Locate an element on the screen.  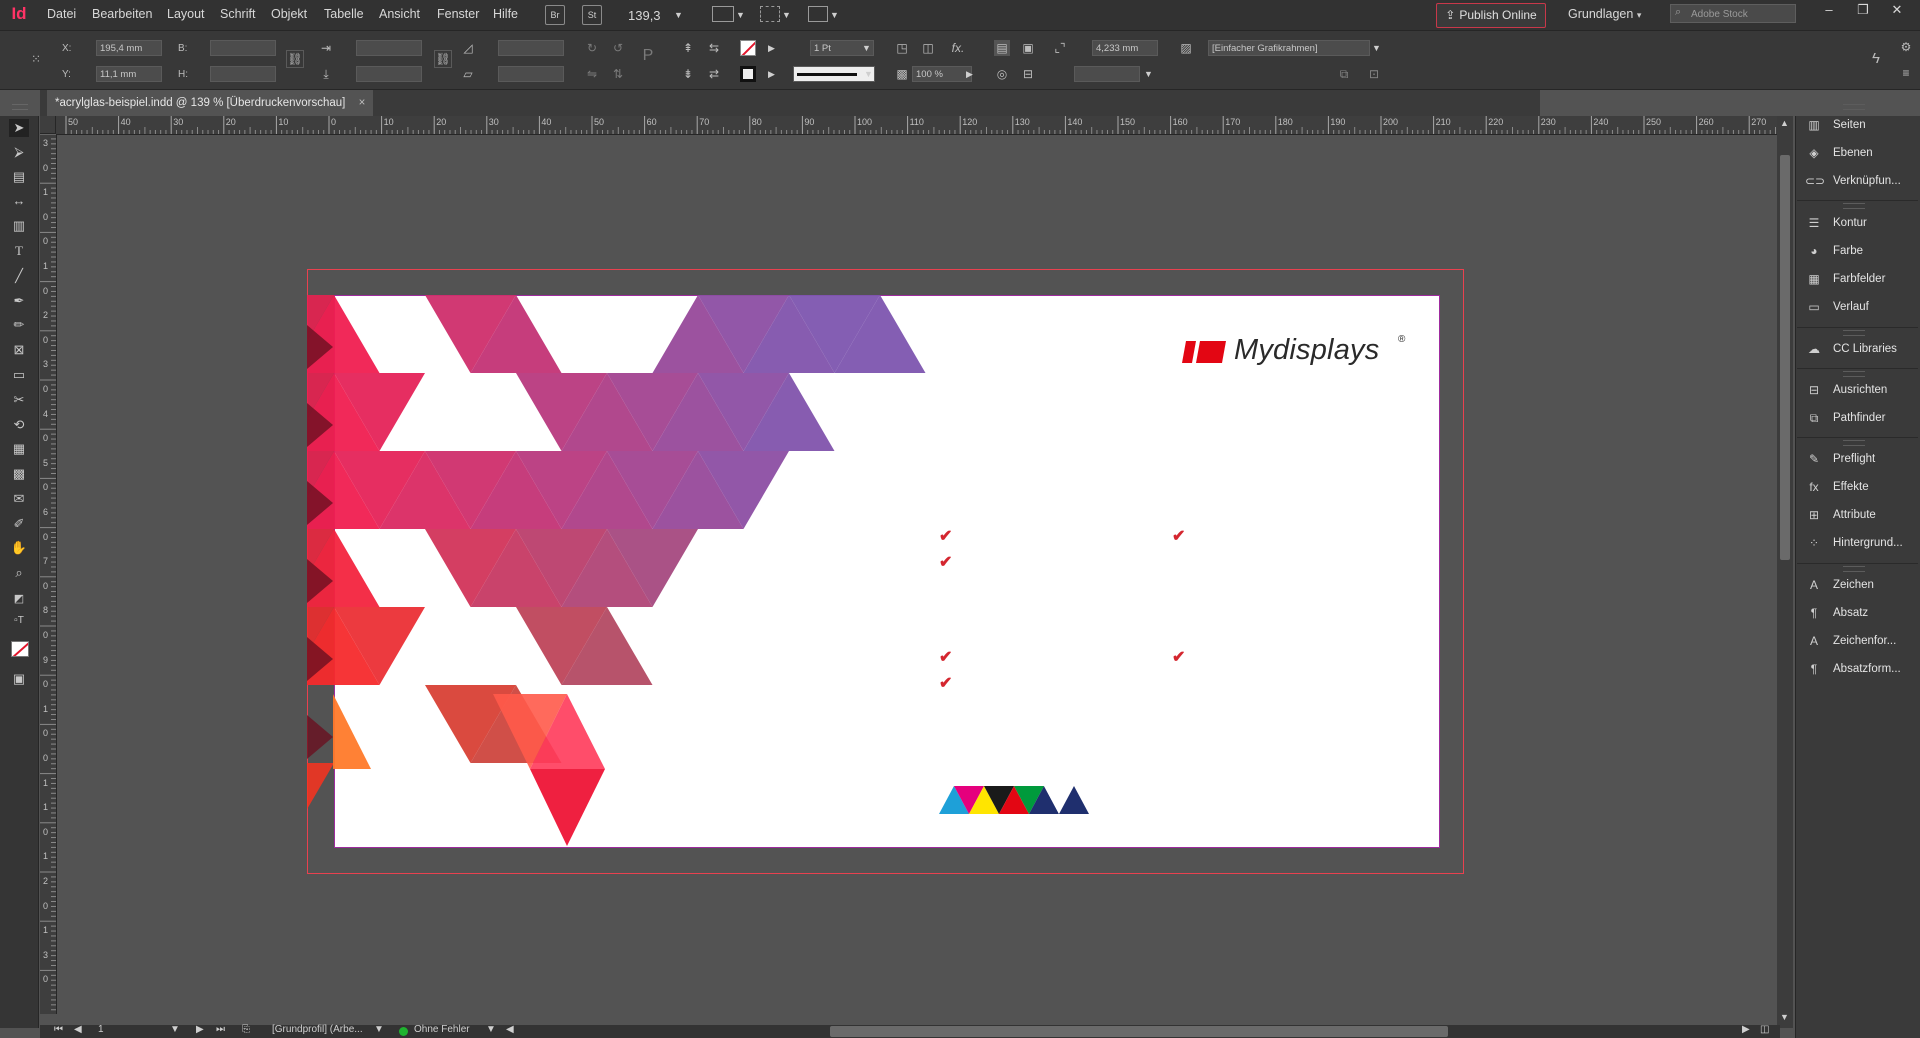
constrain-scale-icon: ⛓ is located at coordinates (443, 59).